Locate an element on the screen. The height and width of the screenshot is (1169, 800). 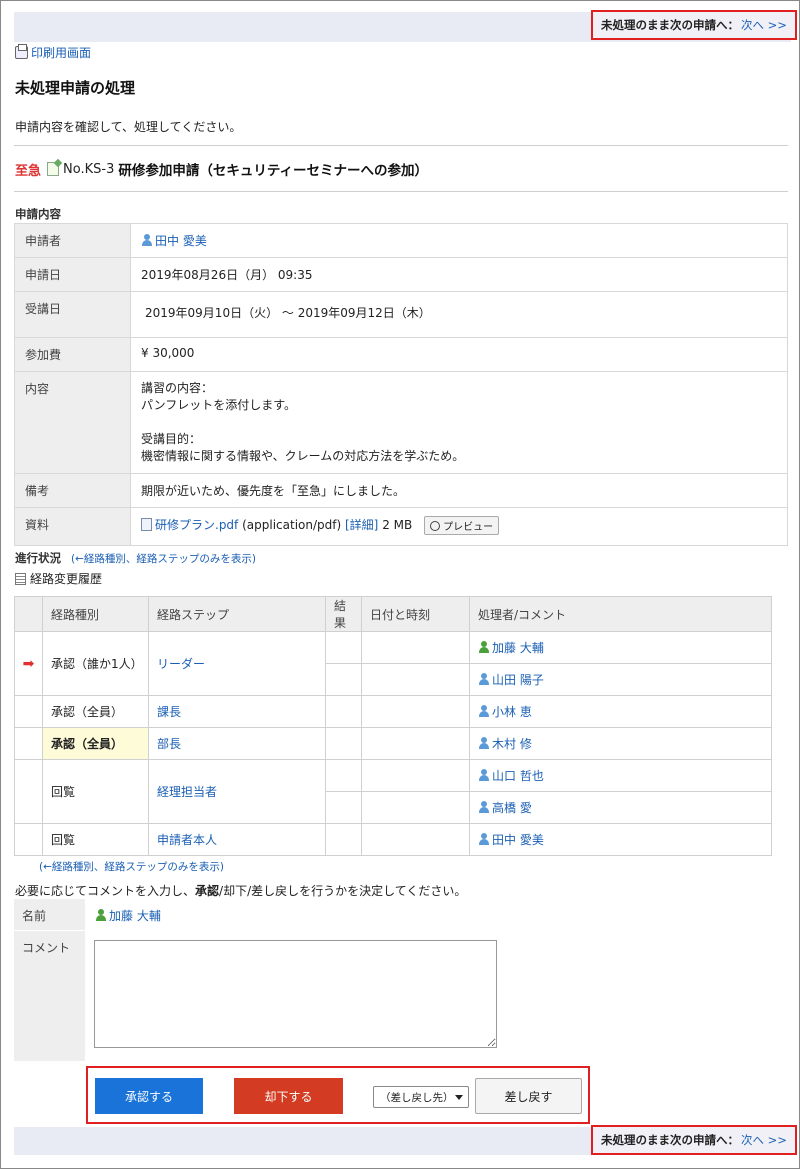
file-link: 研修プラン.pdf is located at coordinates (196, 525).